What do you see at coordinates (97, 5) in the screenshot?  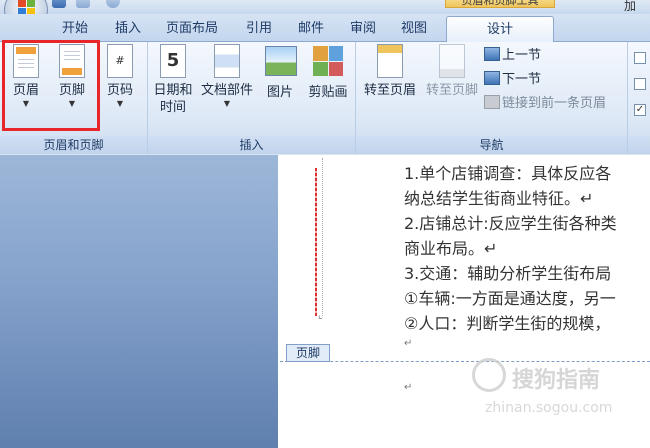 I see `quick-access-toolbar` at bounding box center [97, 5].